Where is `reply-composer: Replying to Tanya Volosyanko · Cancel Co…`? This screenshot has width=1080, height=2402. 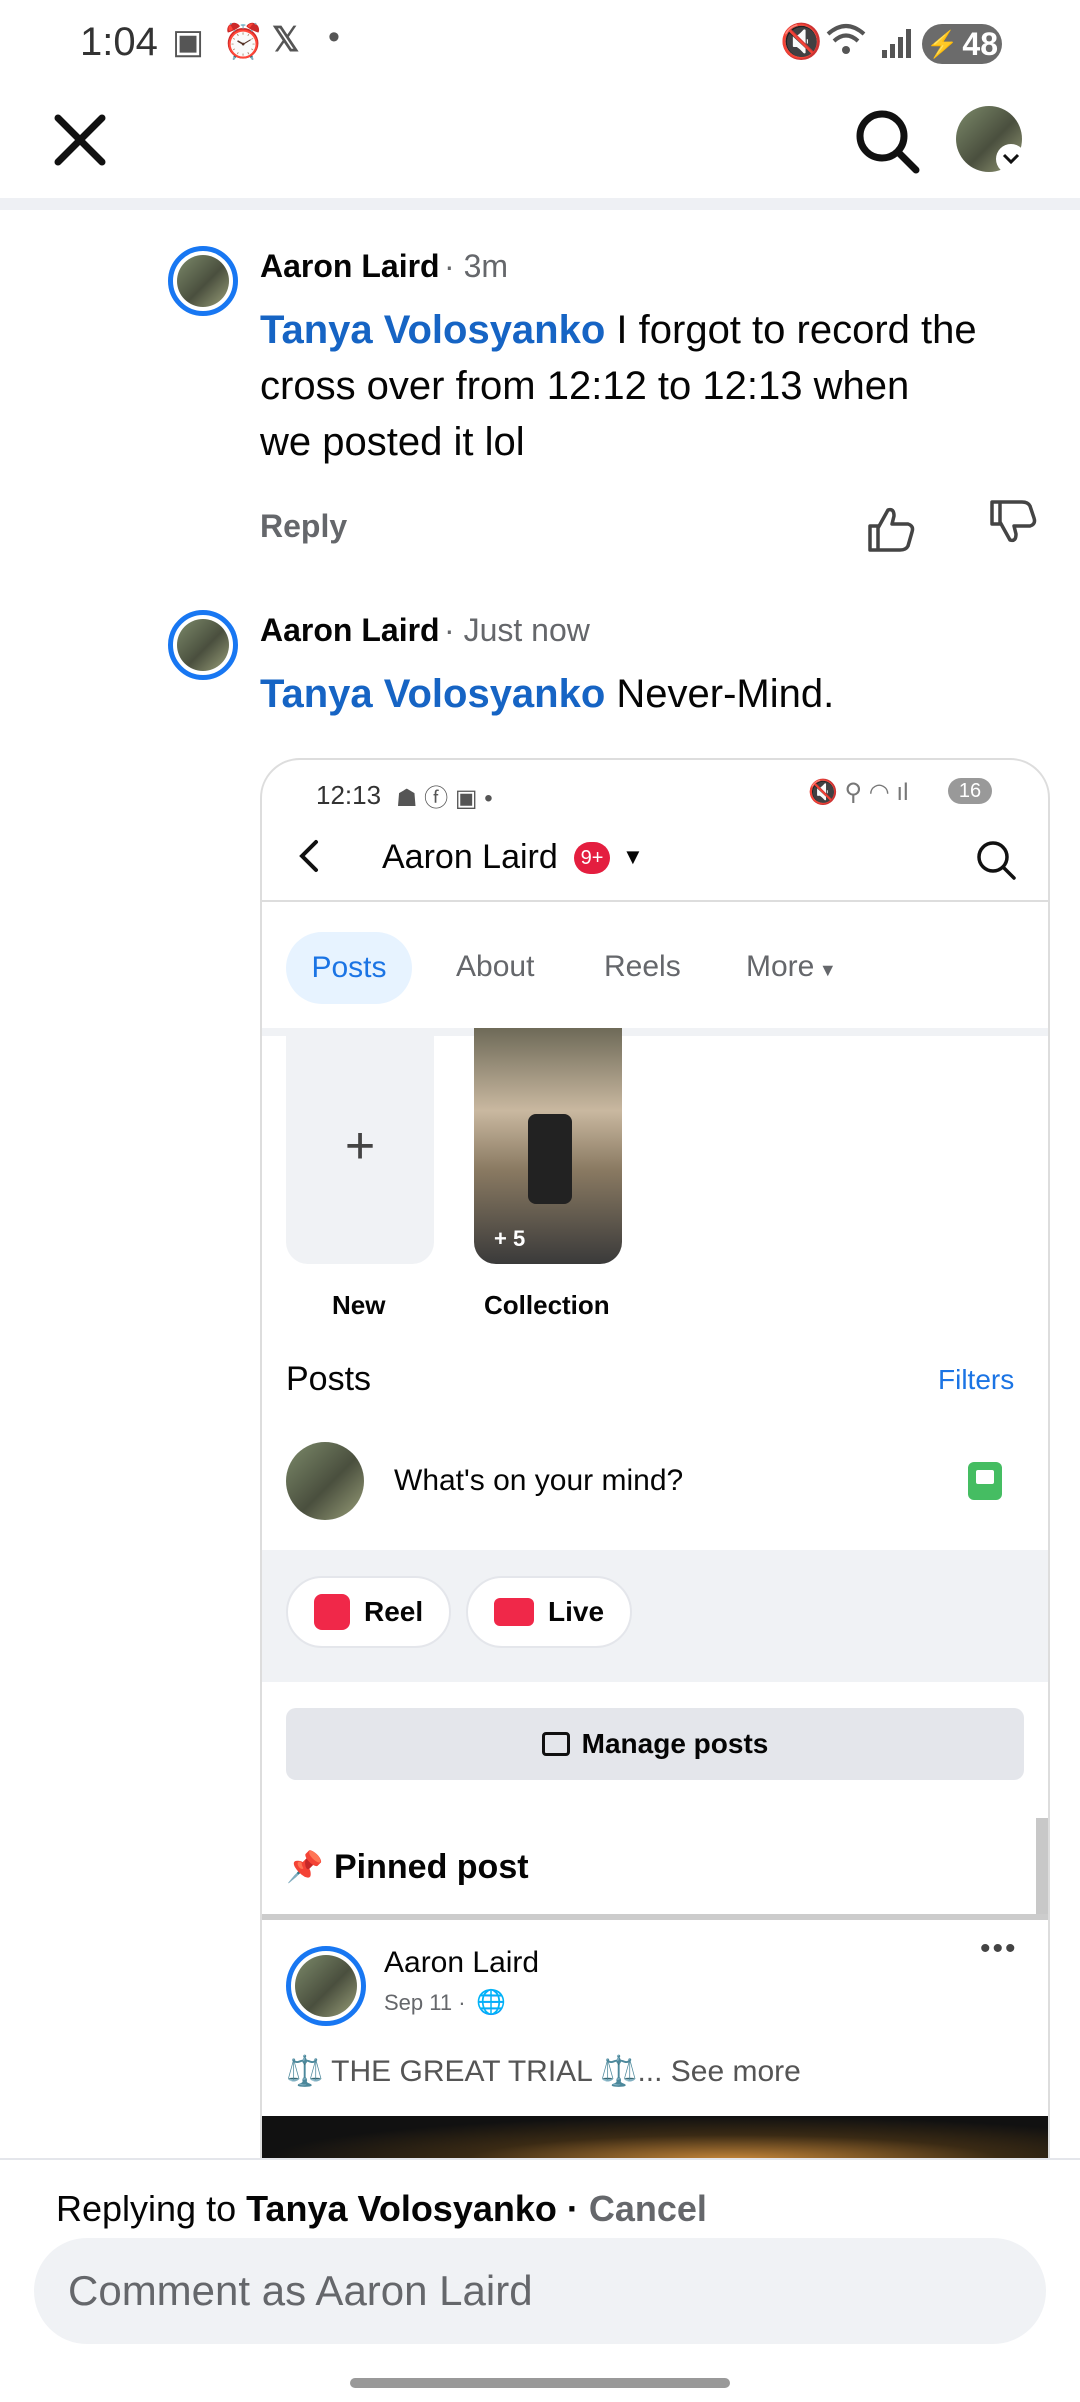 reply-composer: Replying to Tanya Volosyanko · Cancel Co… is located at coordinates (540, 2280).